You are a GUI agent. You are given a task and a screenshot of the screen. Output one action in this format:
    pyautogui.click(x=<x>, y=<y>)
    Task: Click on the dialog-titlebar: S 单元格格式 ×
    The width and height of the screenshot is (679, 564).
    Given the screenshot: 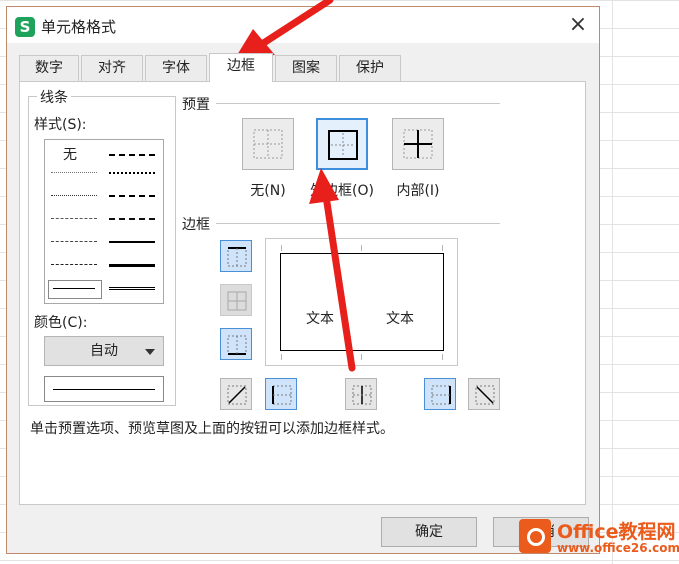 What is the action you would take?
    pyautogui.click(x=303, y=25)
    